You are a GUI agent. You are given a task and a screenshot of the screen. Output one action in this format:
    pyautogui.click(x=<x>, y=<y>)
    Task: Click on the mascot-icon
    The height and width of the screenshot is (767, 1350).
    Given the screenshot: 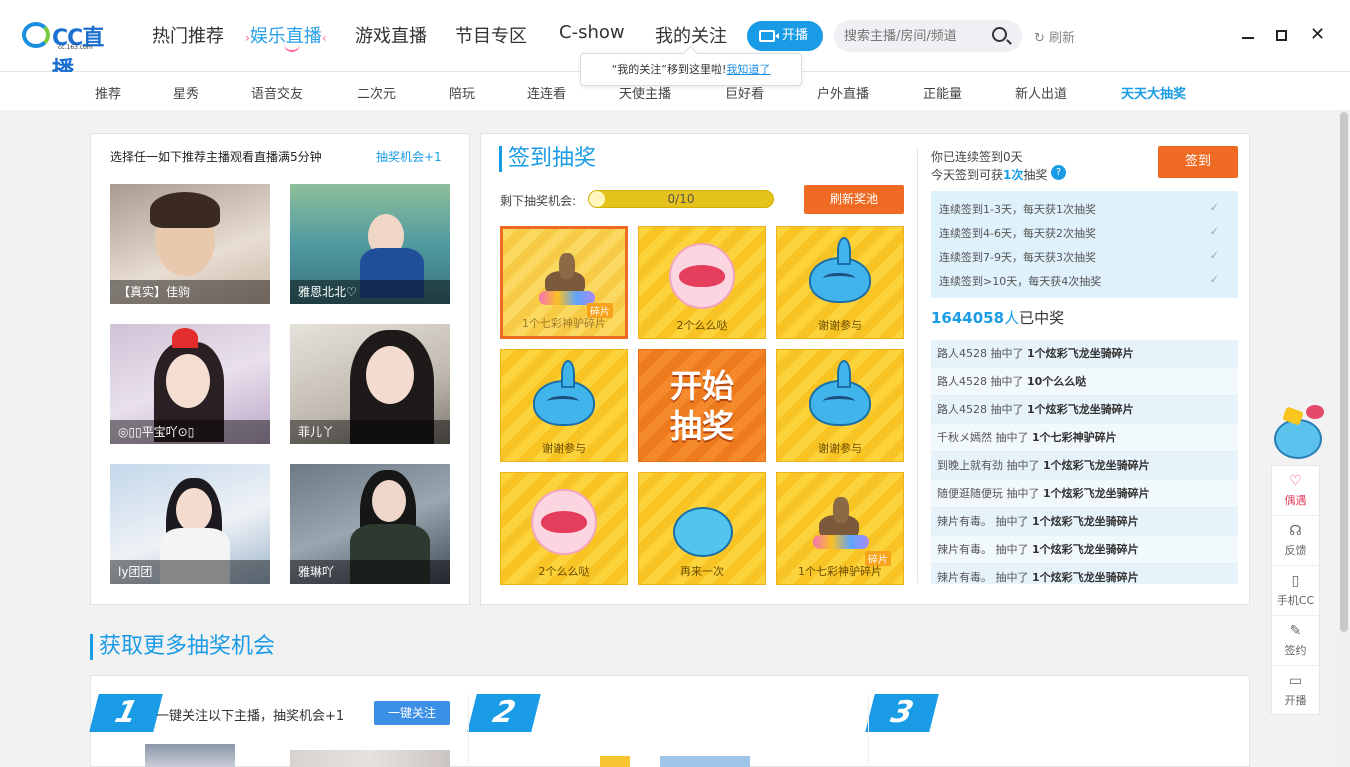 What is the action you would take?
    pyautogui.click(x=1299, y=434)
    